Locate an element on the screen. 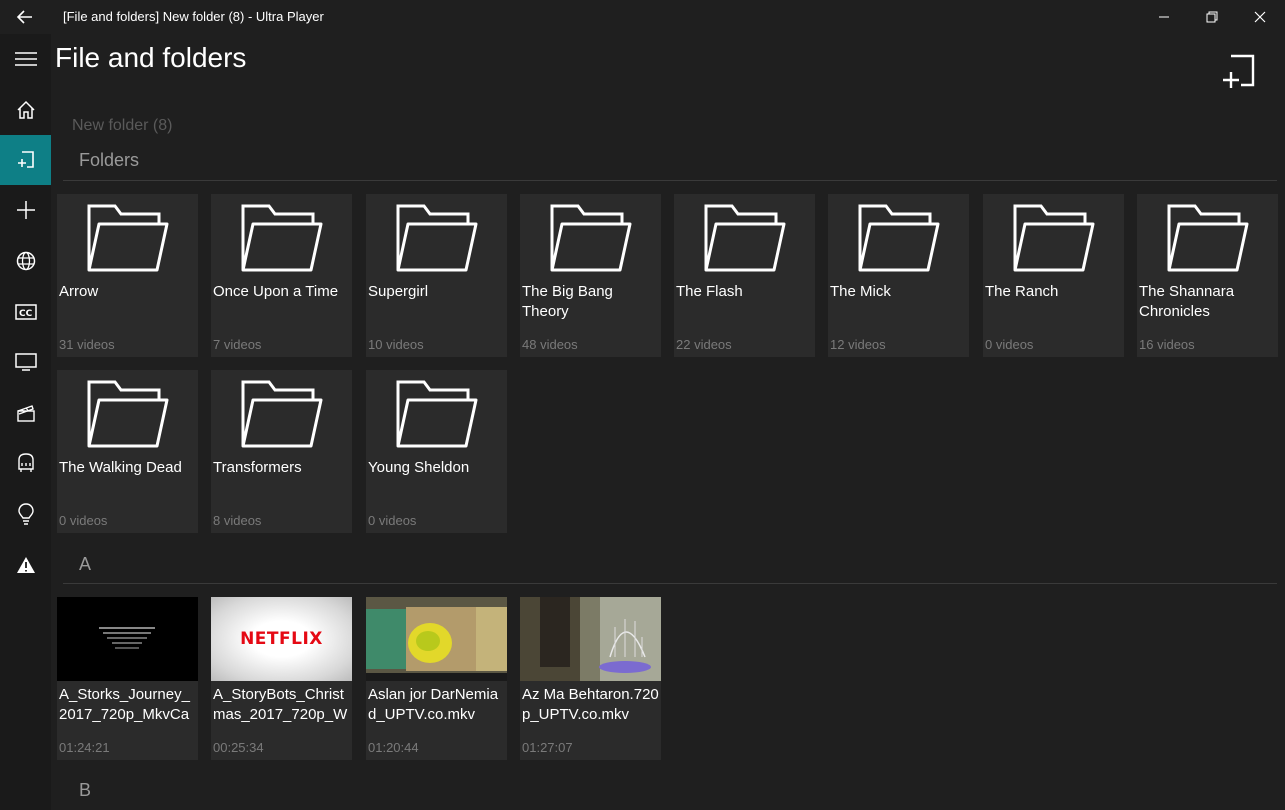 The height and width of the screenshot is (810, 1285). folder-name: Arrow is located at coordinates (79, 291).